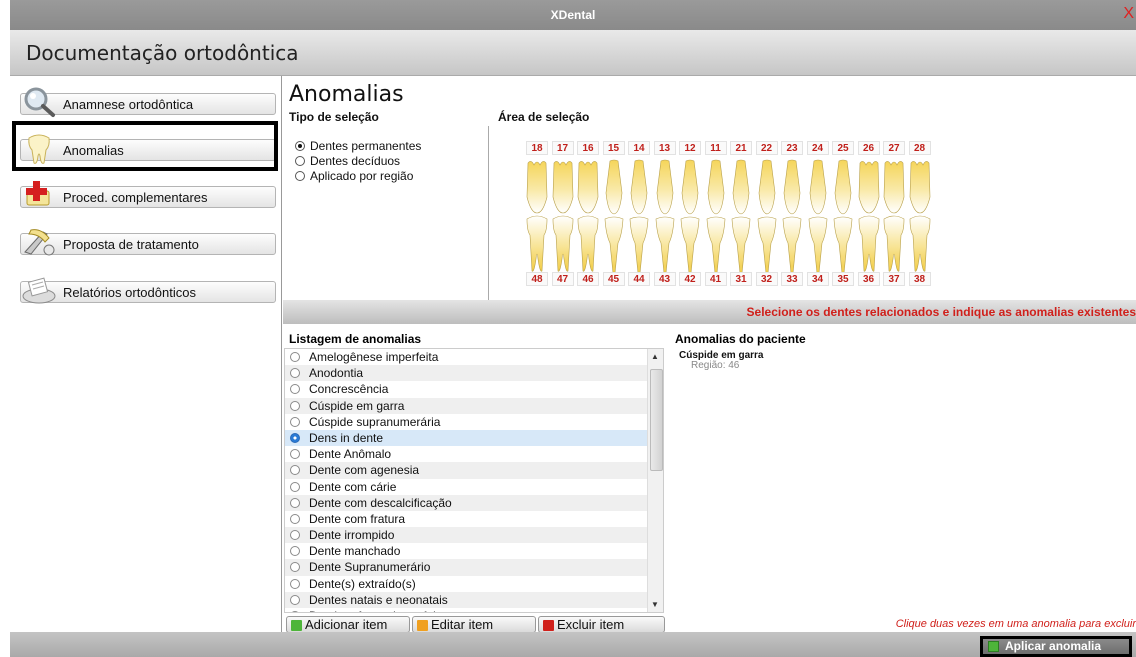 This screenshot has width=1136, height=657. What do you see at coordinates (817, 148) in the screenshot?
I see `tooth-number-24: 24` at bounding box center [817, 148].